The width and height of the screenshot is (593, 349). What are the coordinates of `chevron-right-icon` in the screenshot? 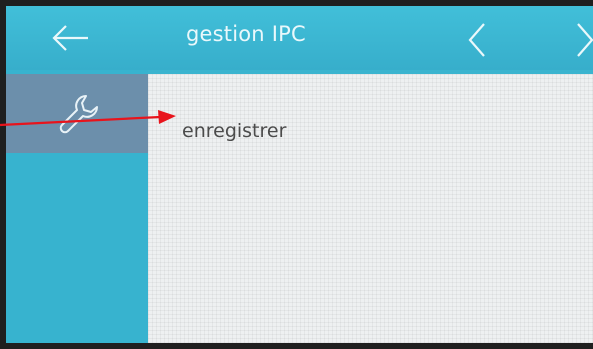 It's located at (585, 40).